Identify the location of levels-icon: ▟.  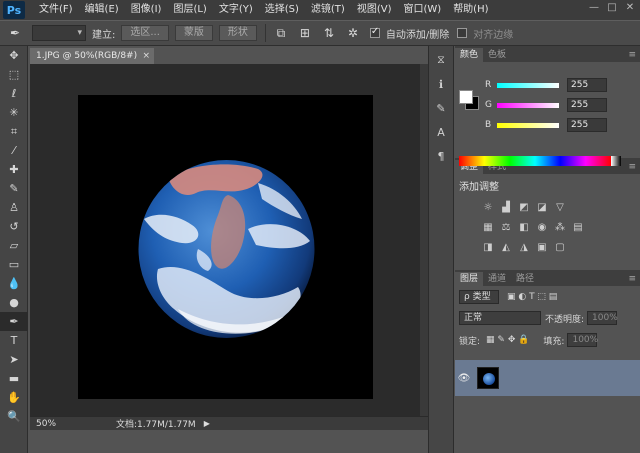
(506, 207).